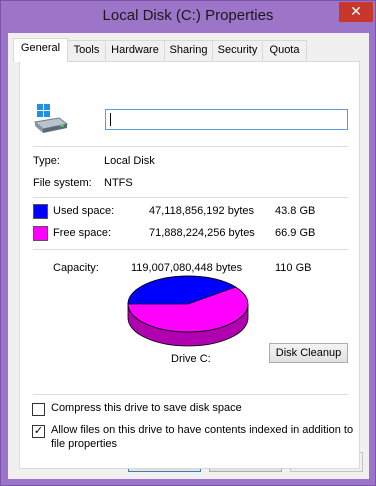 This screenshot has width=376, height=486. Describe the element at coordinates (46, 161) in the screenshot. I see `type-label: Type:` at that location.